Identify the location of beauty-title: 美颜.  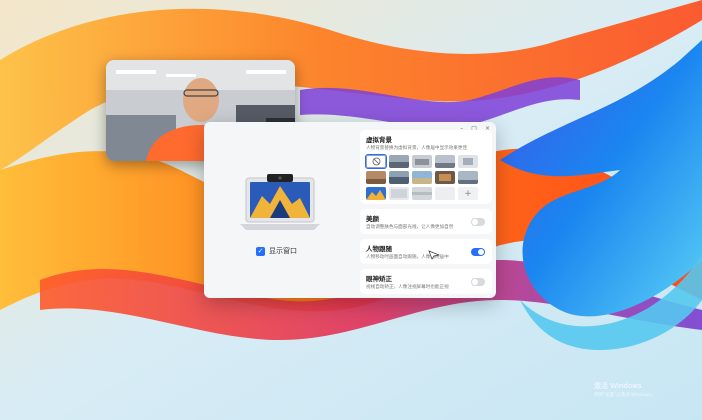
(372, 219).